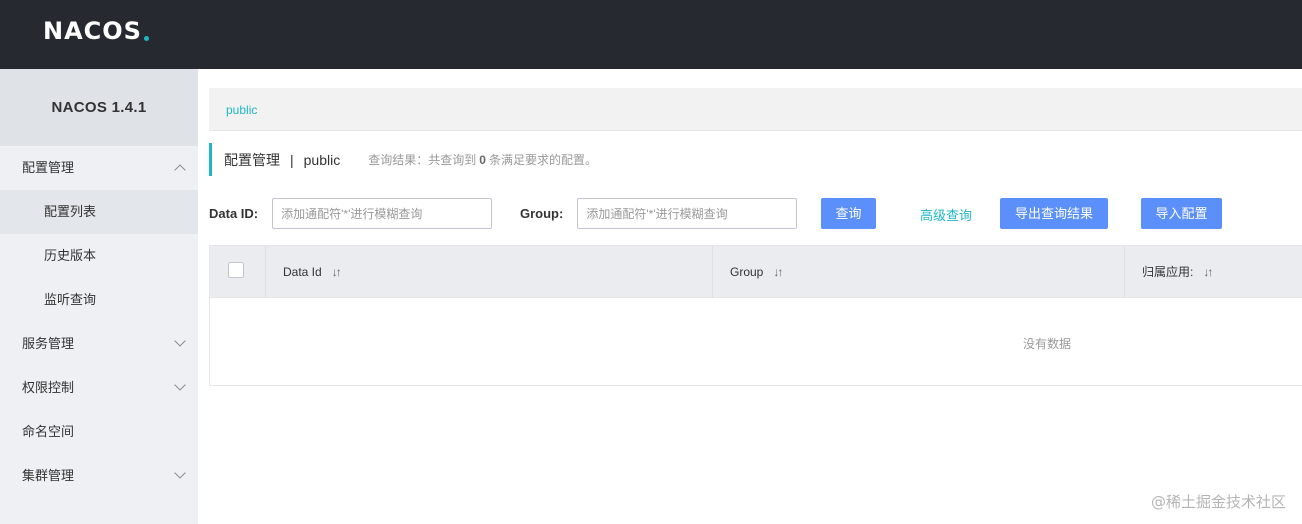 This screenshot has width=1302, height=524. What do you see at coordinates (48, 387) in the screenshot?
I see `sidebar-item-label: 权限控制` at bounding box center [48, 387].